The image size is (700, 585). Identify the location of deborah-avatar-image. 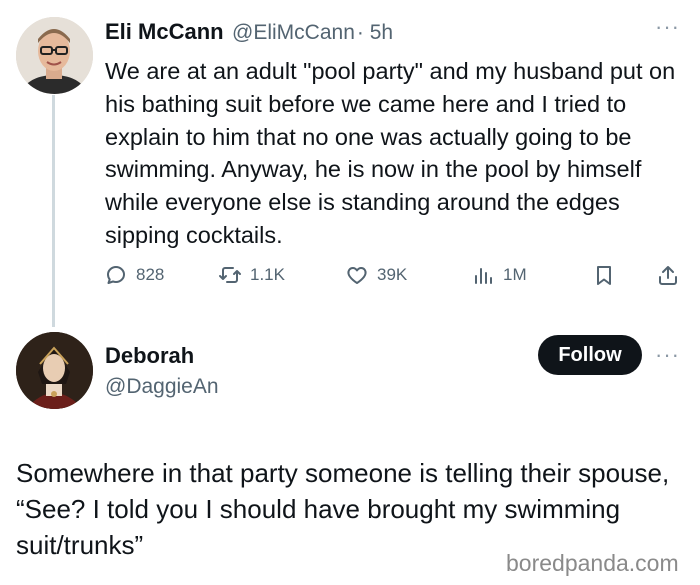
(54, 370).